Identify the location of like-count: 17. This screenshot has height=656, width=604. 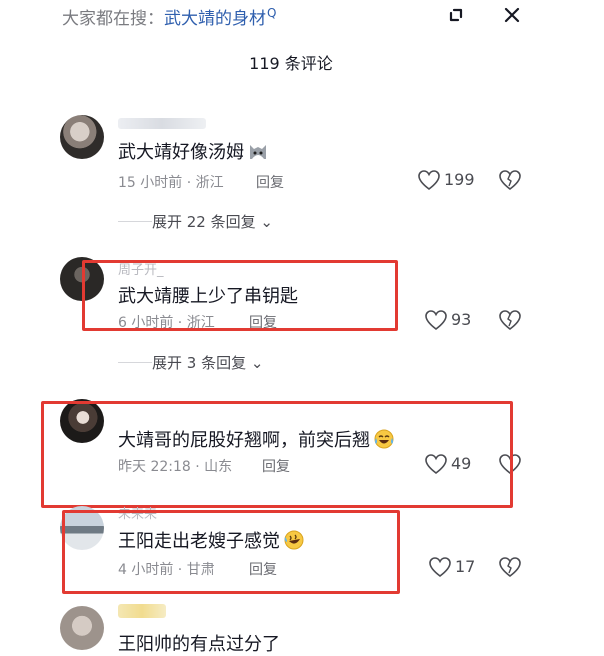
(465, 566).